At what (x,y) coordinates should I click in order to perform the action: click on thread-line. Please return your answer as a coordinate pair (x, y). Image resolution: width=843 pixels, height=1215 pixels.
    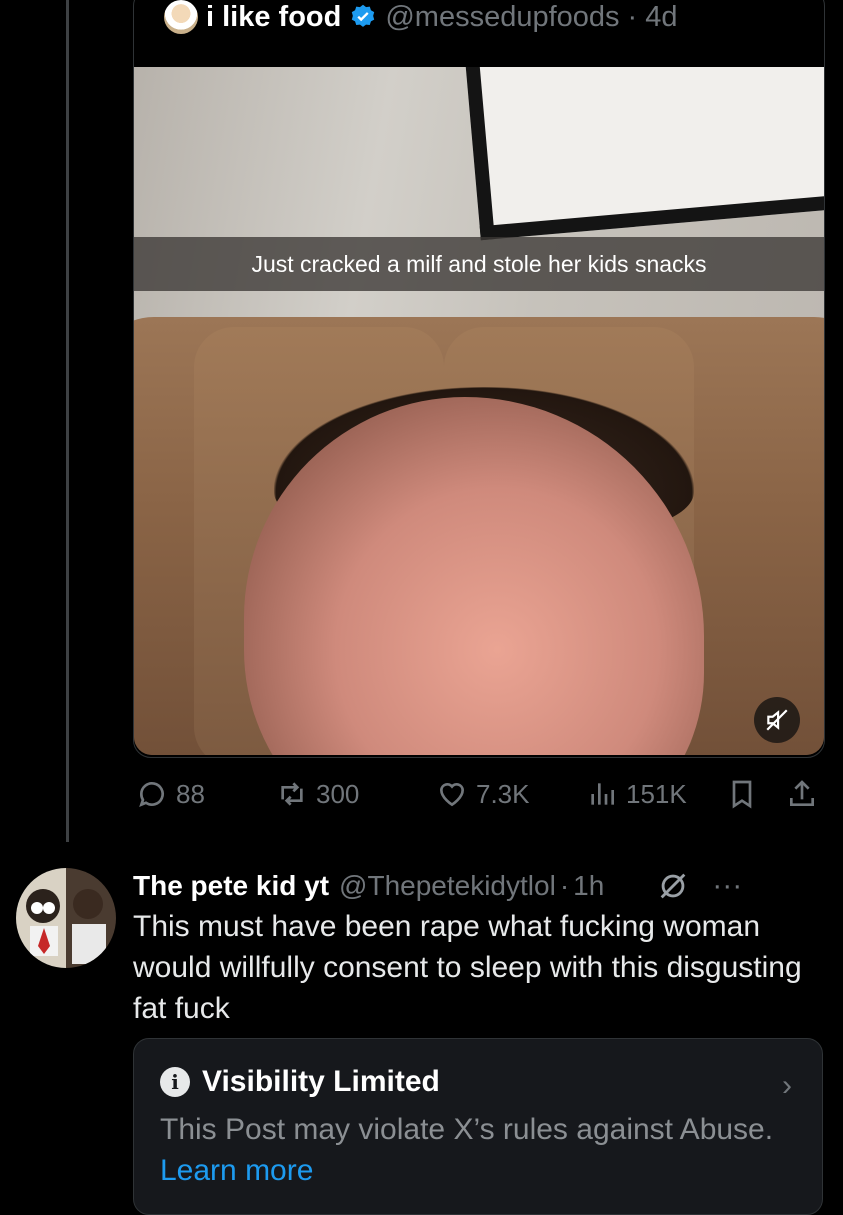
    Looking at the image, I should click on (67, 421).